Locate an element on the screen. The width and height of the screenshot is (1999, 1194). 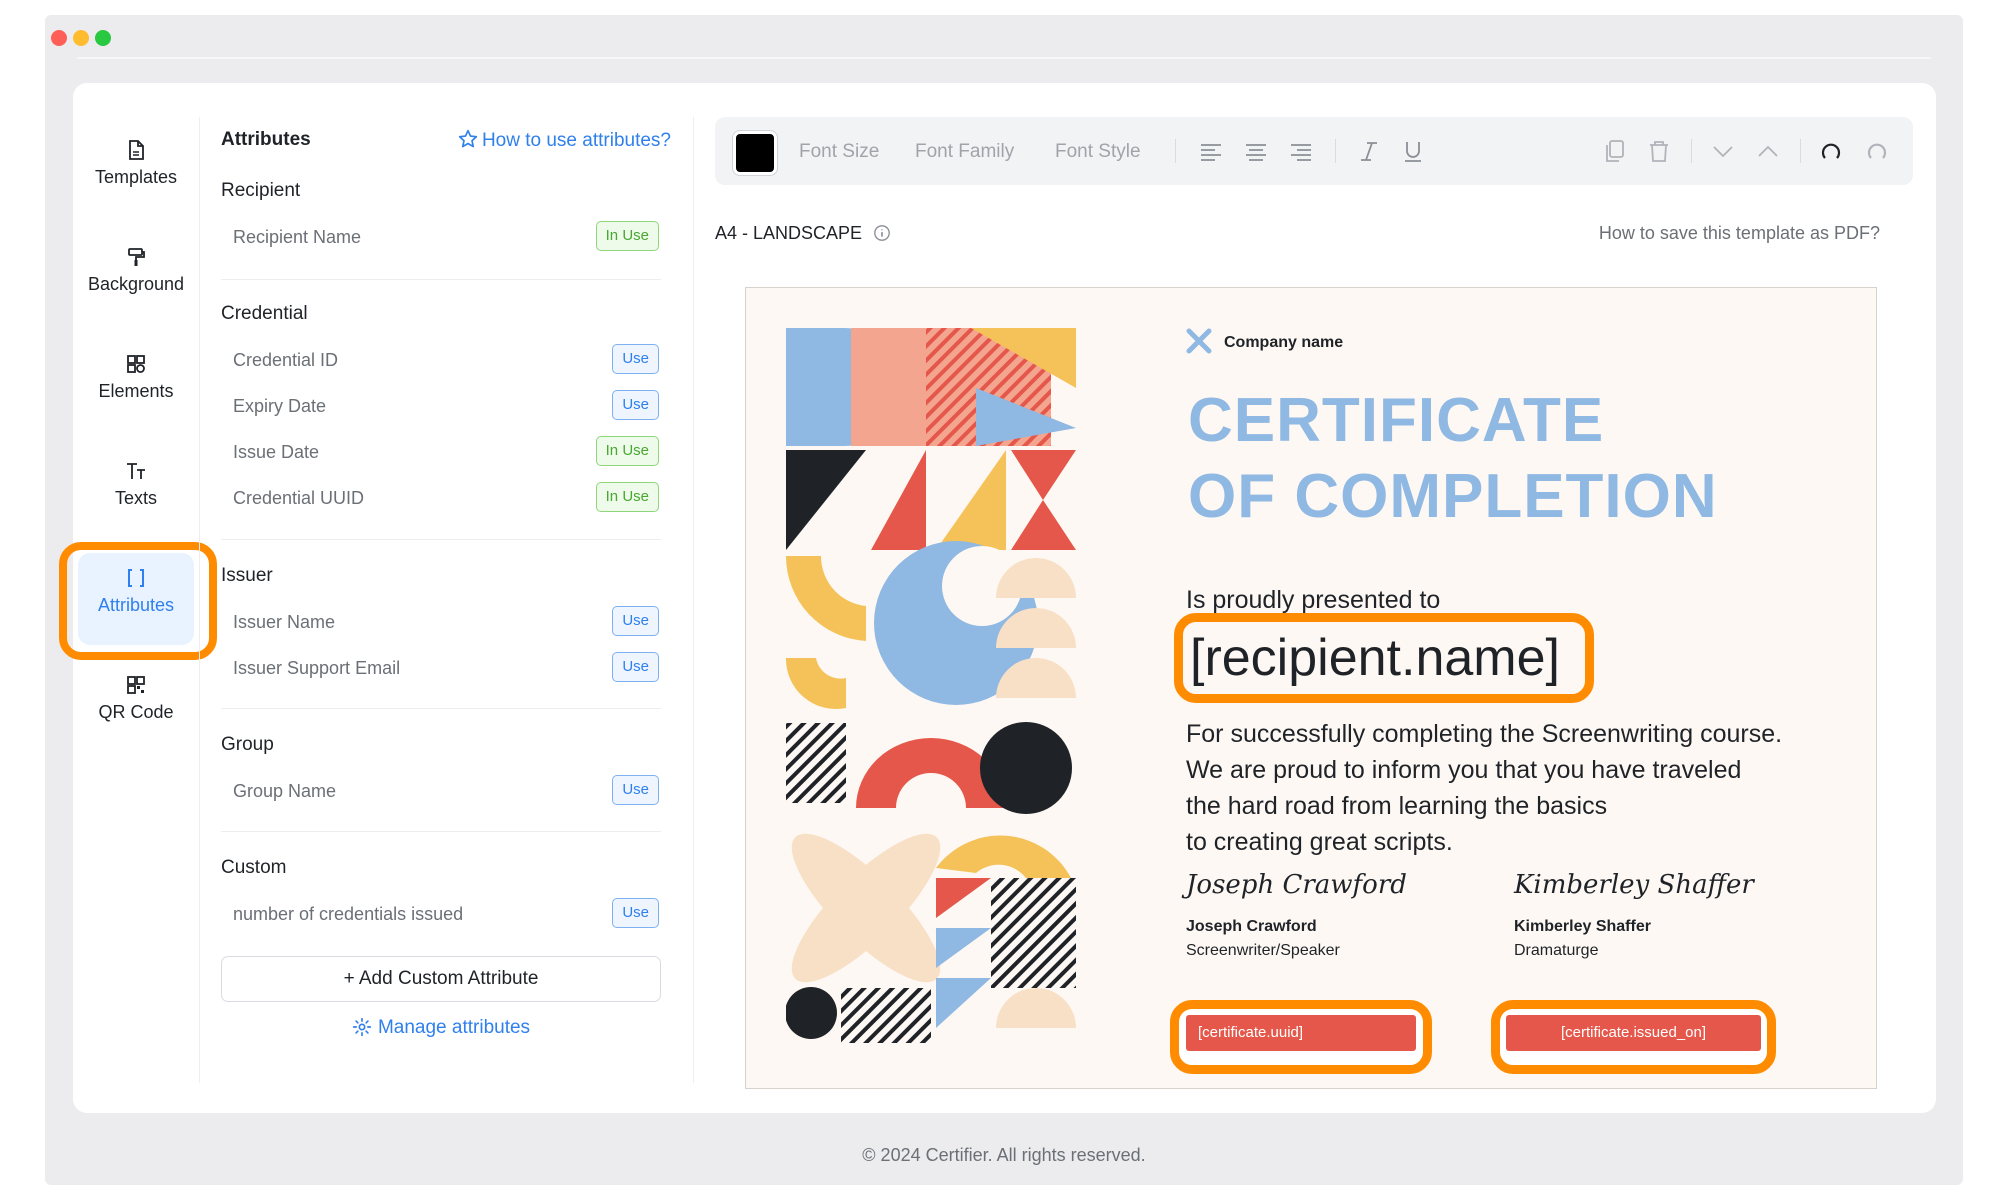
section-credential: Credential is located at coordinates (264, 313).